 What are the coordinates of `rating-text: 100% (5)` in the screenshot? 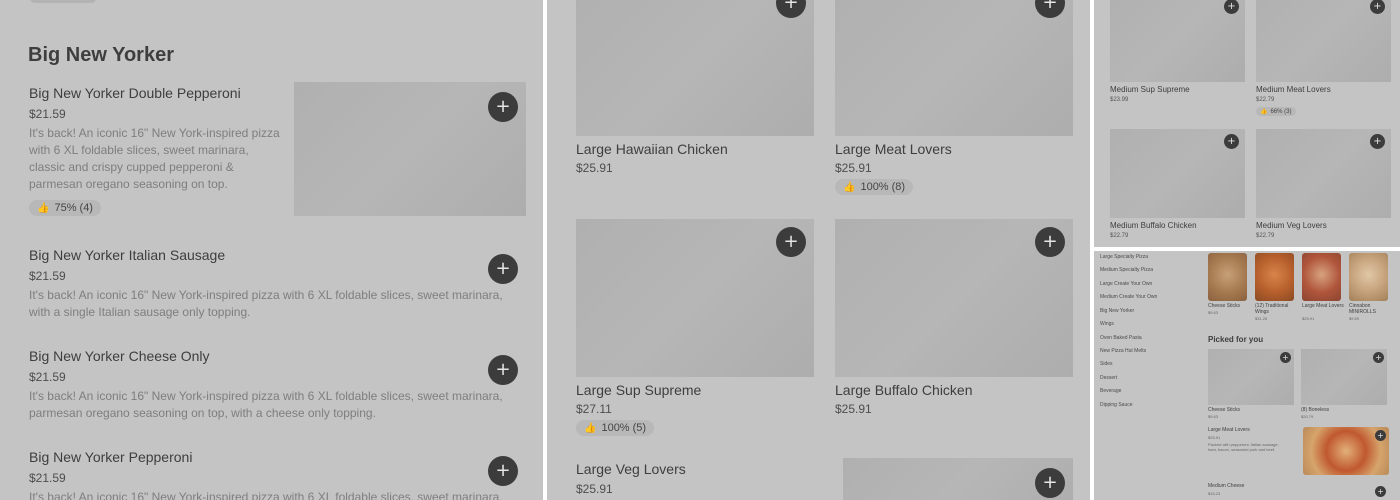 It's located at (624, 428).